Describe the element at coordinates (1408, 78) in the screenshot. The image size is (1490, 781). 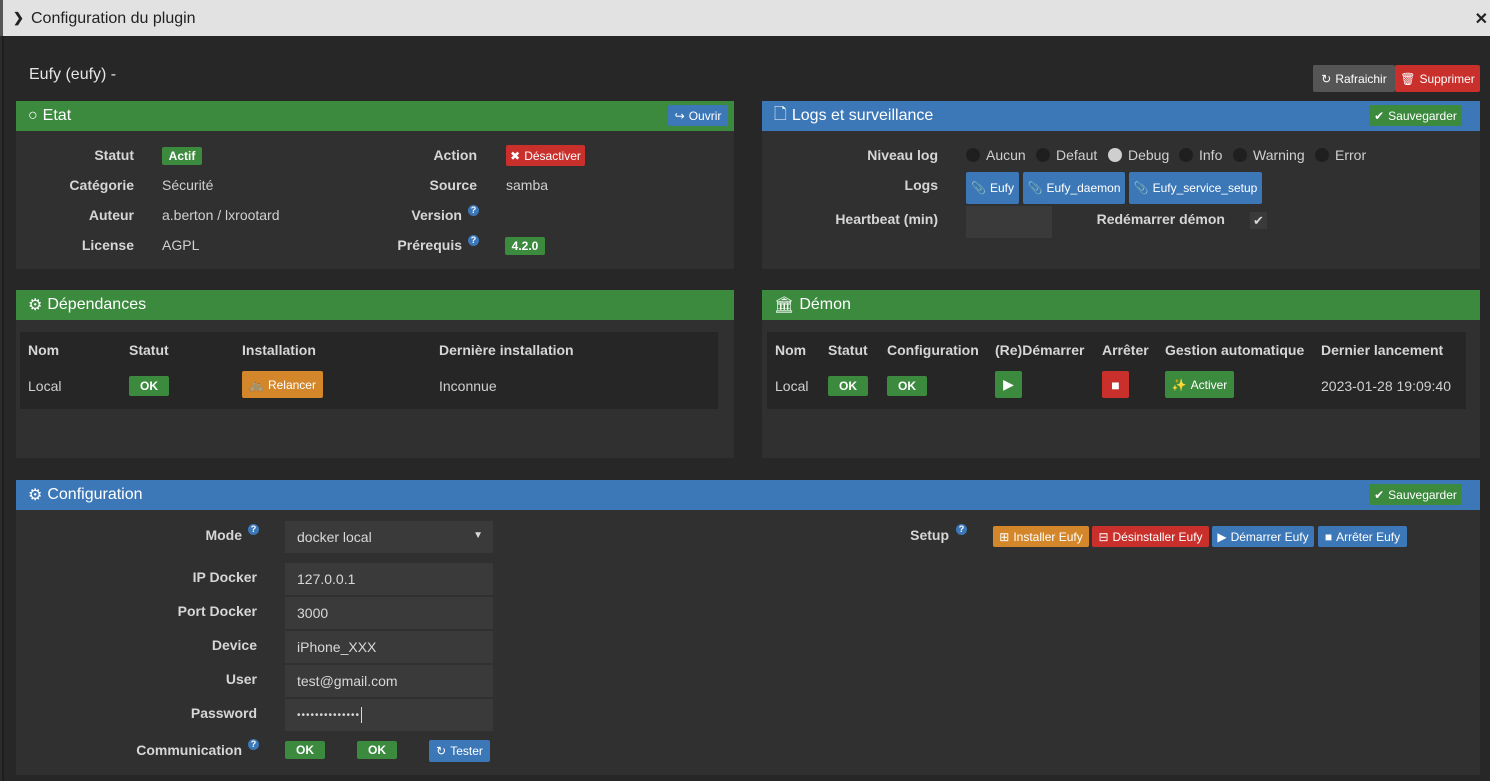
I see `trash-icon: 🗑` at that location.